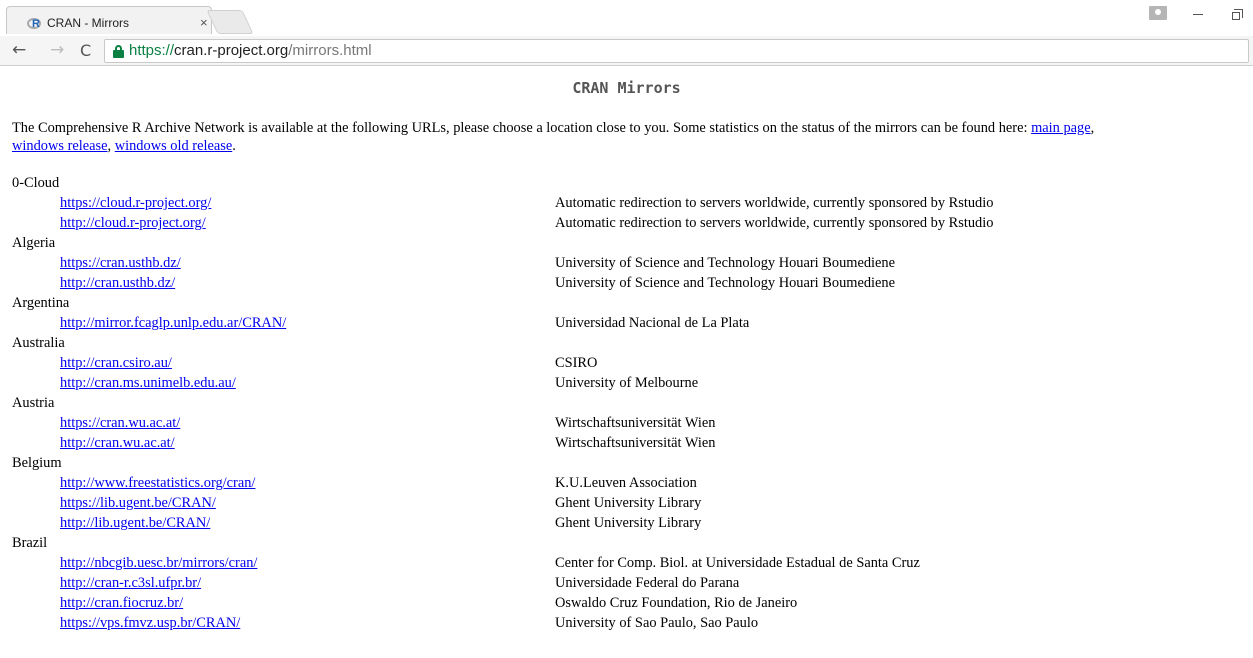 The width and height of the screenshot is (1253, 658). Describe the element at coordinates (676, 51) in the screenshot. I see `address-bar: https://cran.r-project.org/mirrors.html` at that location.